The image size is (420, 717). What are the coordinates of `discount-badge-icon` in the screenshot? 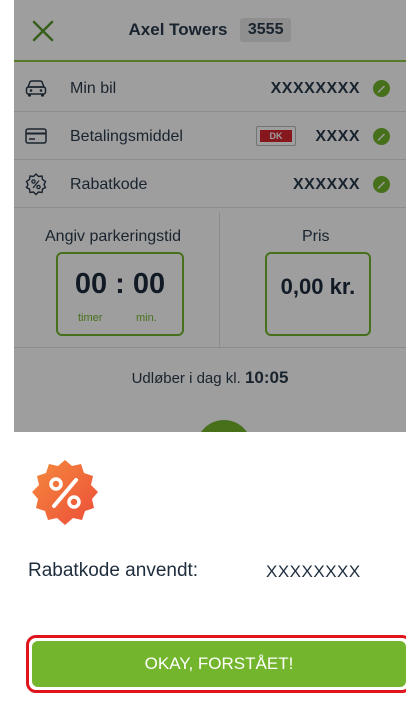 It's located at (65, 495).